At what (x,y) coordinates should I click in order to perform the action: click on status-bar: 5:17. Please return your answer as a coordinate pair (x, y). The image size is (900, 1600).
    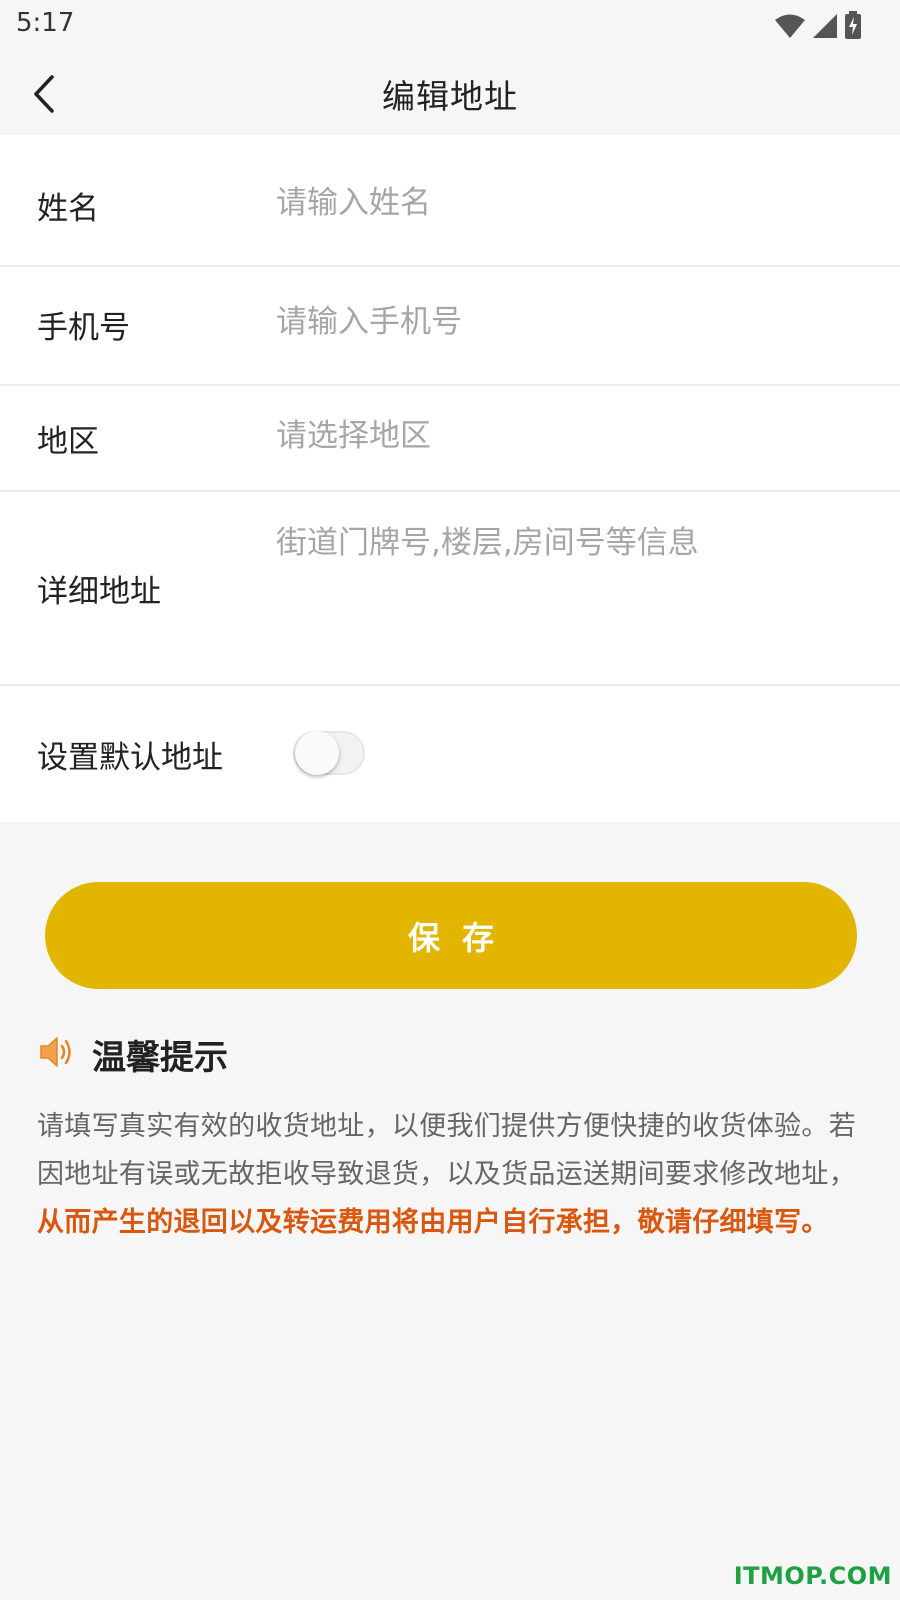
    Looking at the image, I should click on (450, 26).